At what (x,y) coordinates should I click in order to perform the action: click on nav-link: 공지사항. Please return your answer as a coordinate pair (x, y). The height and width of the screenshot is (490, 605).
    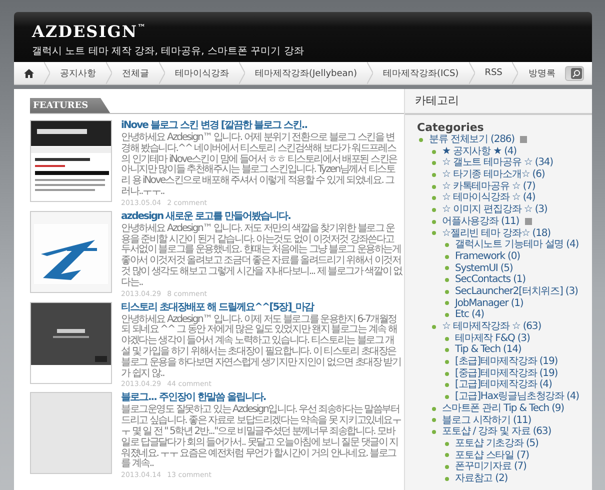
    Looking at the image, I should click on (78, 73).